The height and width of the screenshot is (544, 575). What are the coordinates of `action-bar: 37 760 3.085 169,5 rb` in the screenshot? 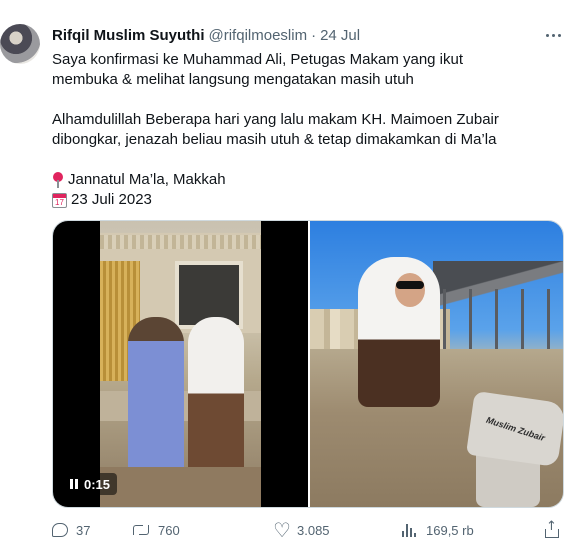 It's located at (308, 530).